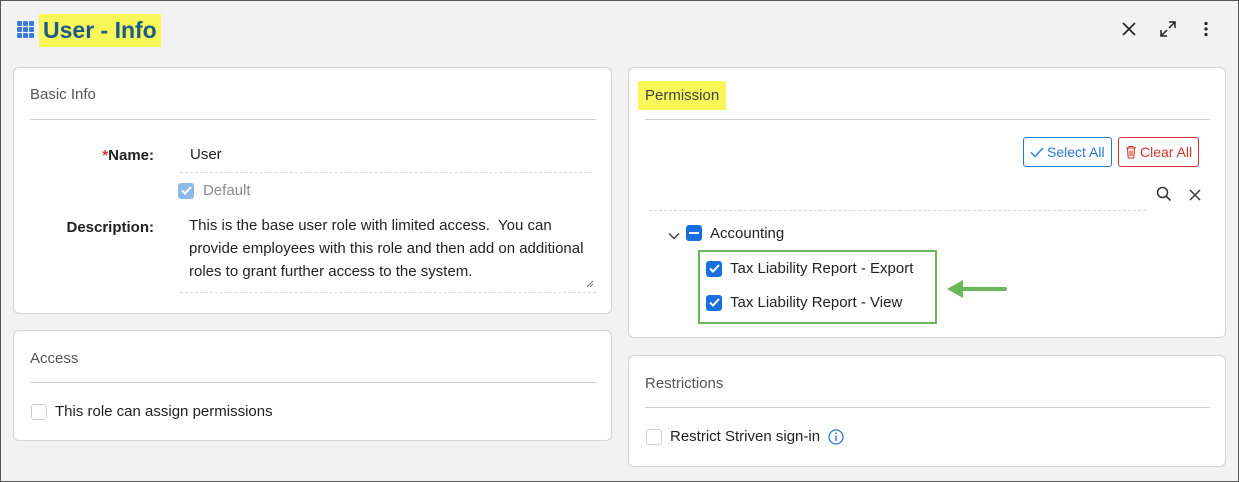 This screenshot has height=482, width=1239. Describe the element at coordinates (590, 284) in the screenshot. I see `resize-handle-icon` at that location.